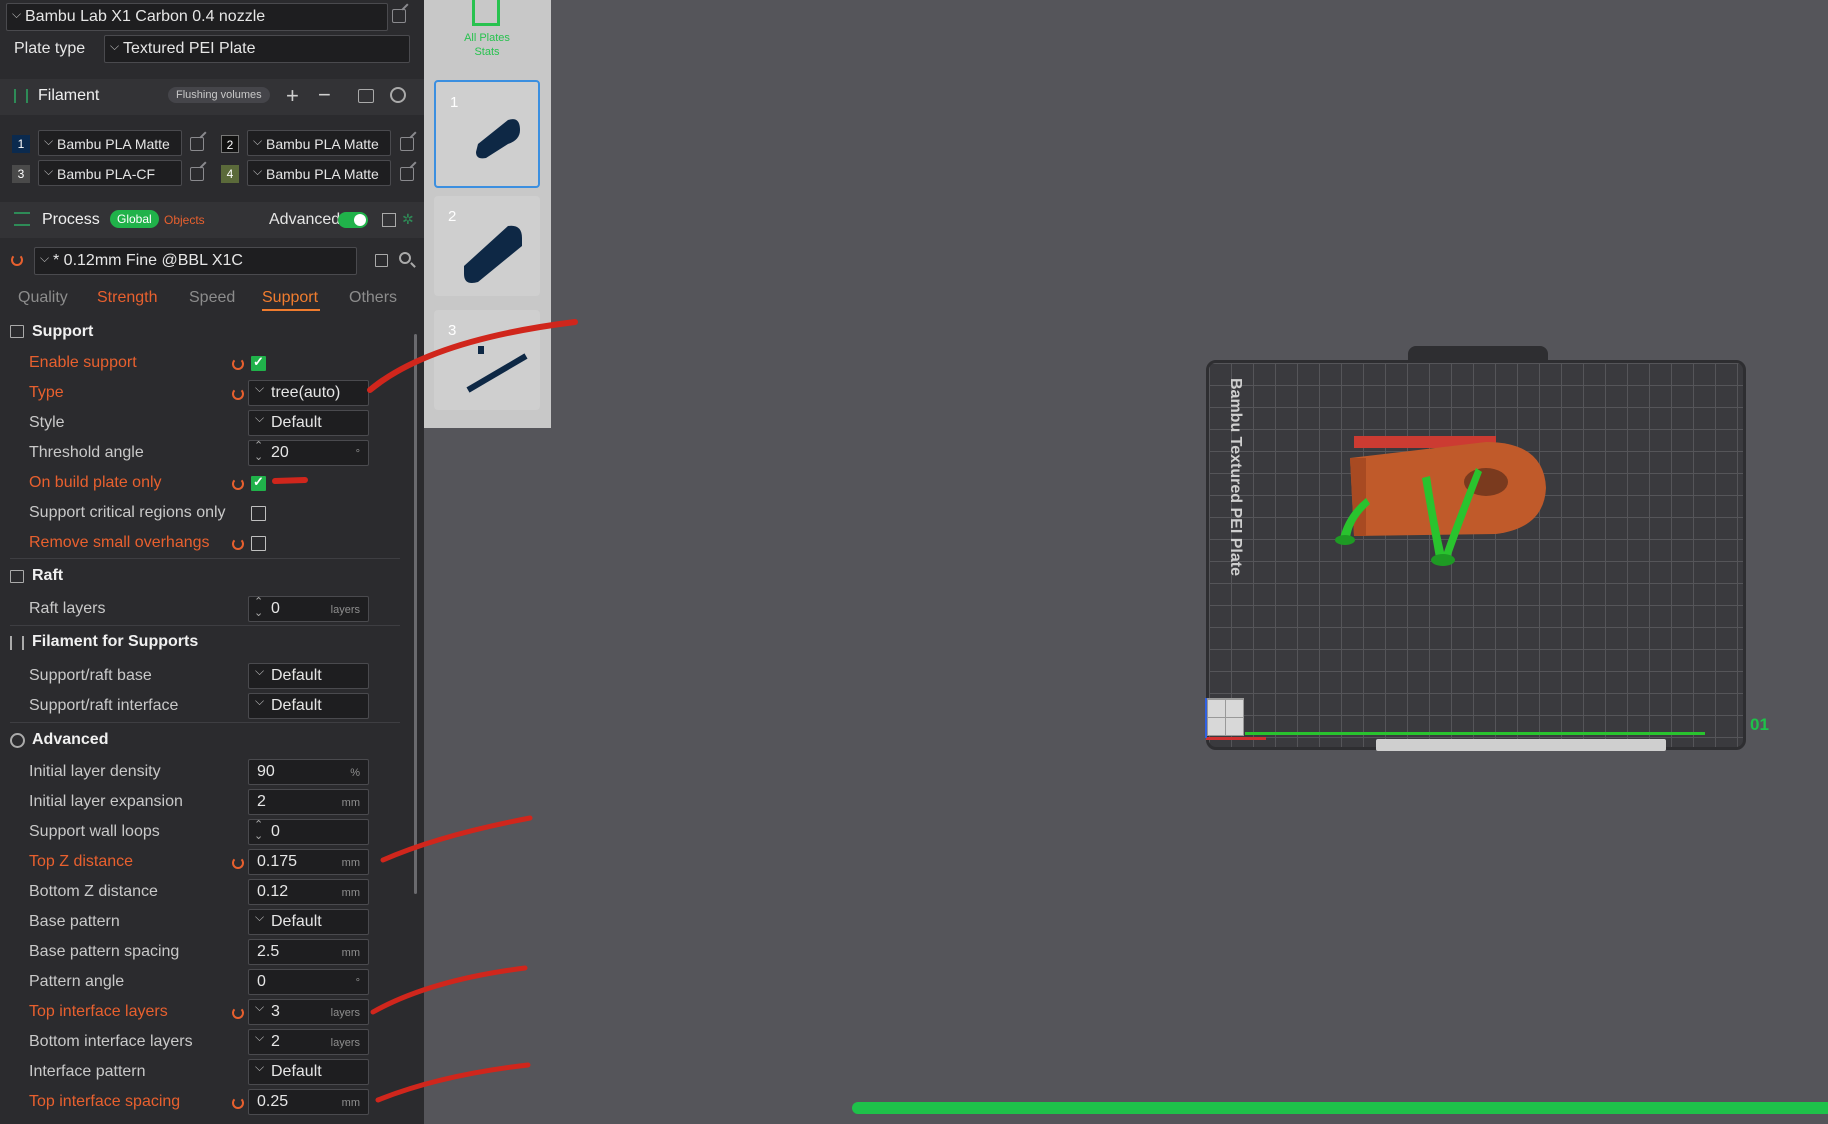  I want to click on plates-strip: All Plates Stats 1 2 3, so click(487, 214).